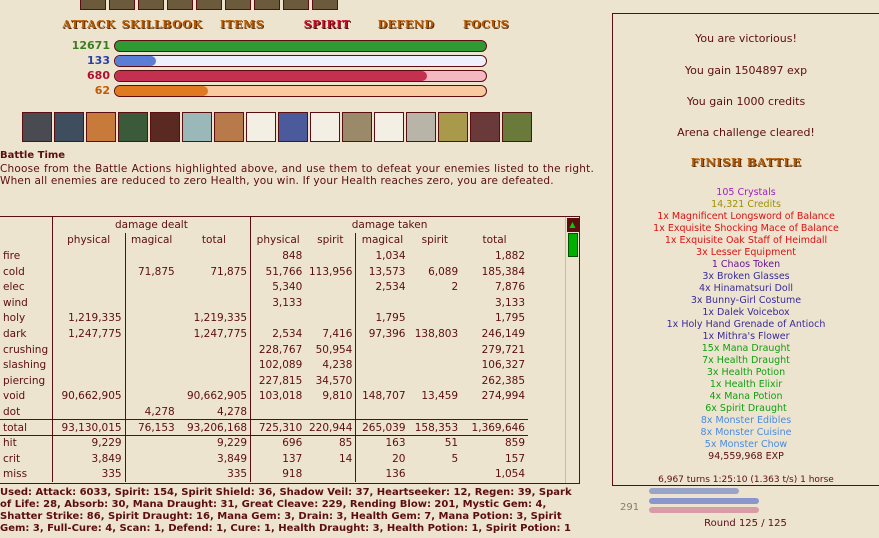 The height and width of the screenshot is (538, 879). Describe the element at coordinates (15, 333) in the screenshot. I see `stats-row-label: dark` at that location.